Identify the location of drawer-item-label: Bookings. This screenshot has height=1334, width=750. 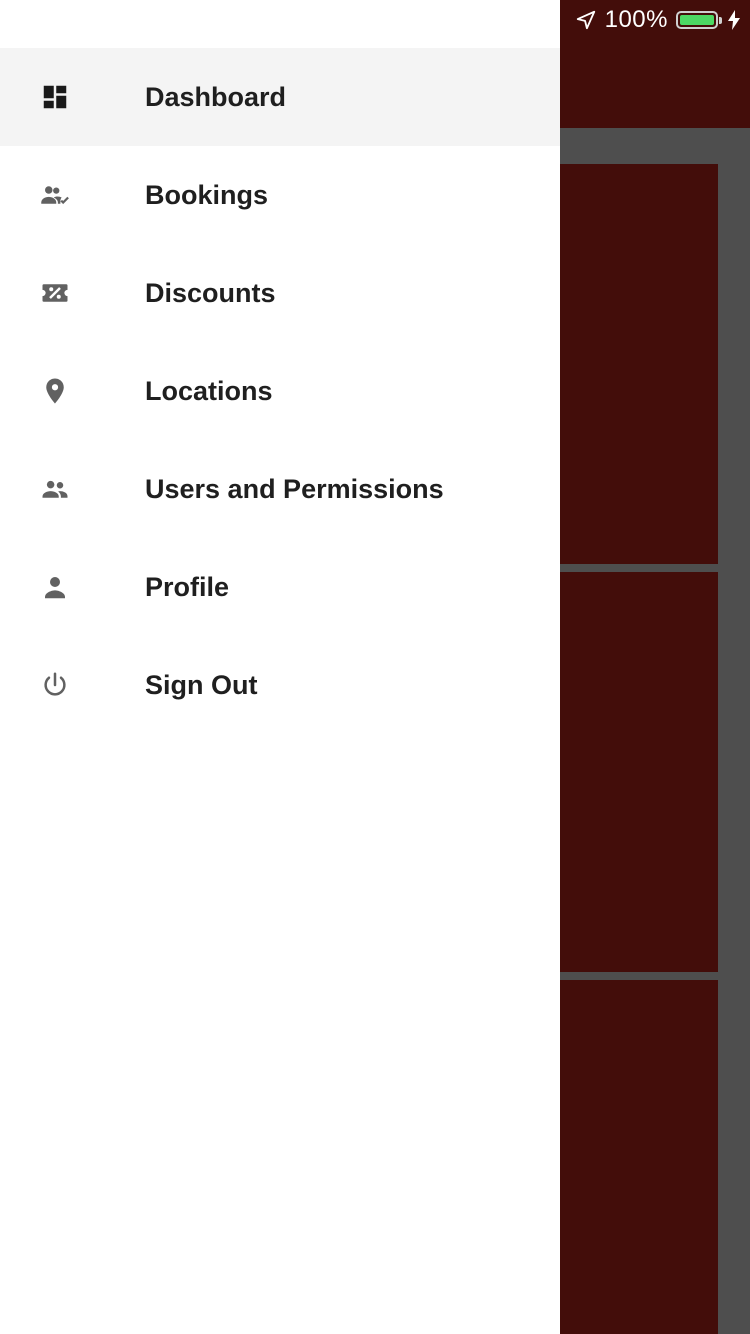
(207, 194).